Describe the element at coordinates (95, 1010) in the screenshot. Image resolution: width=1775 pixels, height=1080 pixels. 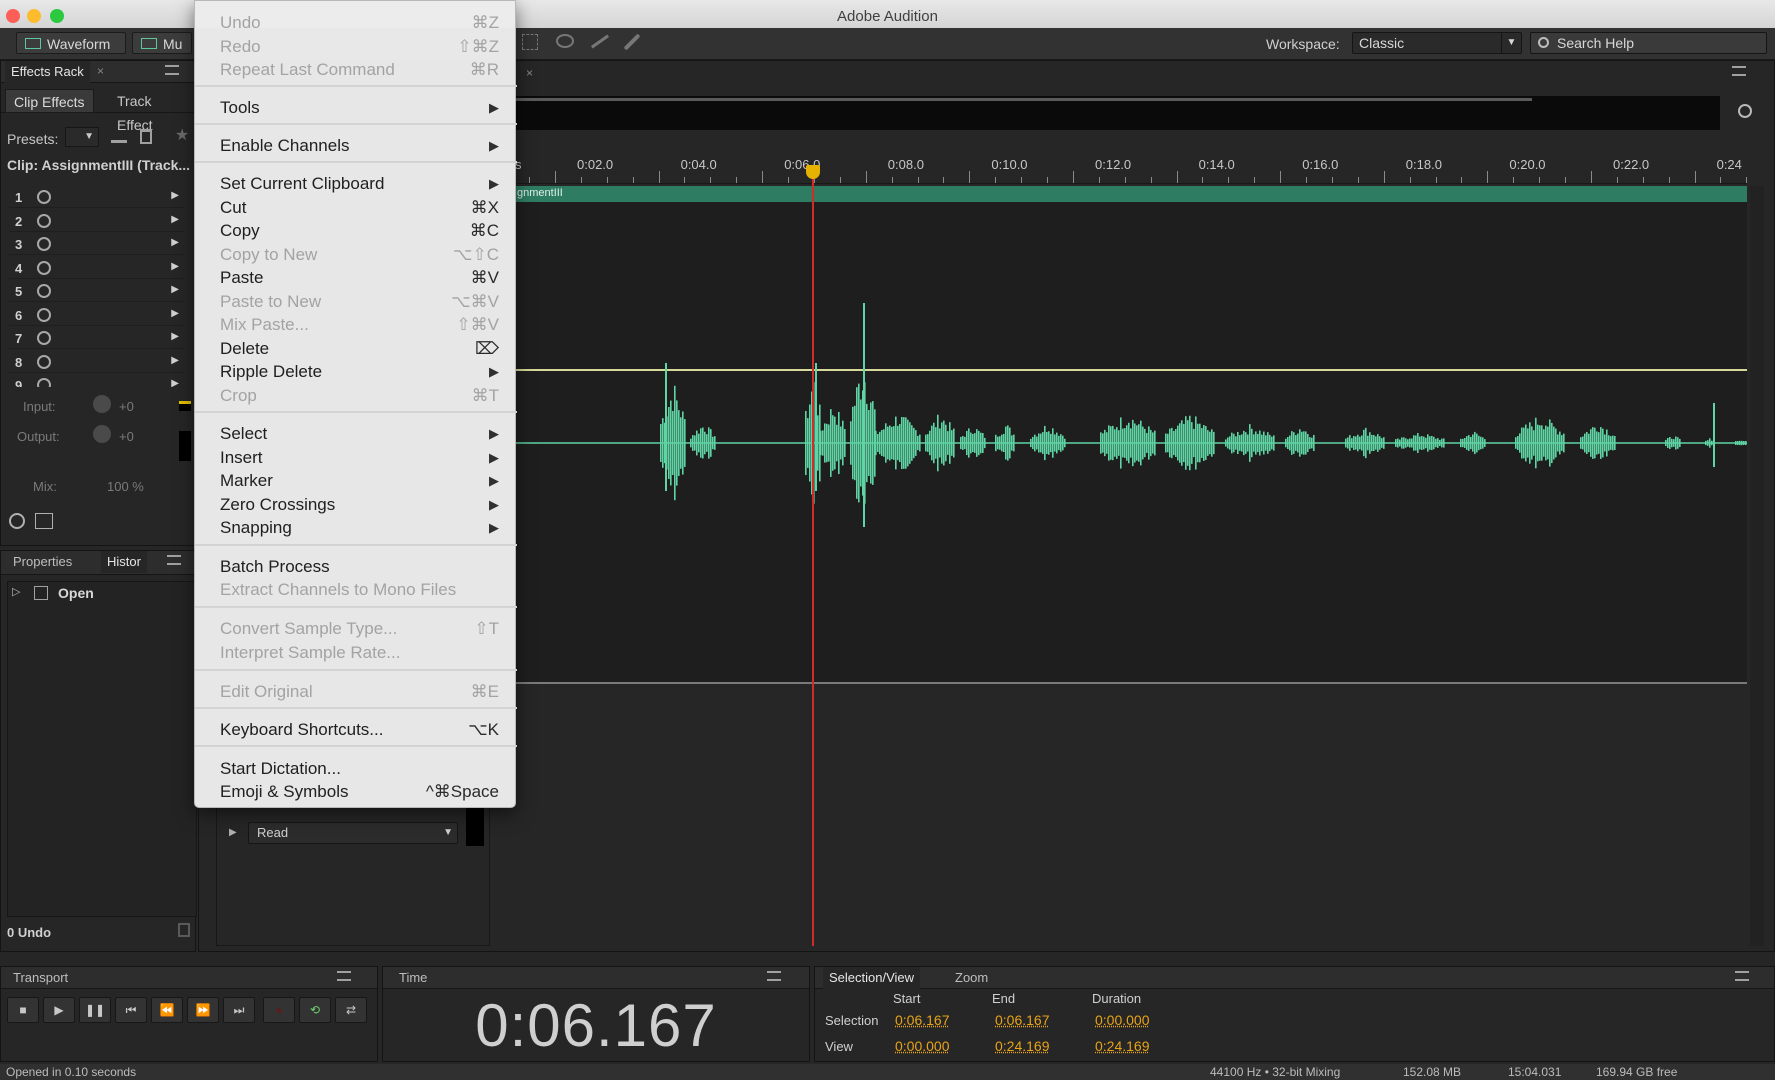
I see `pause-button: ❚❚` at that location.